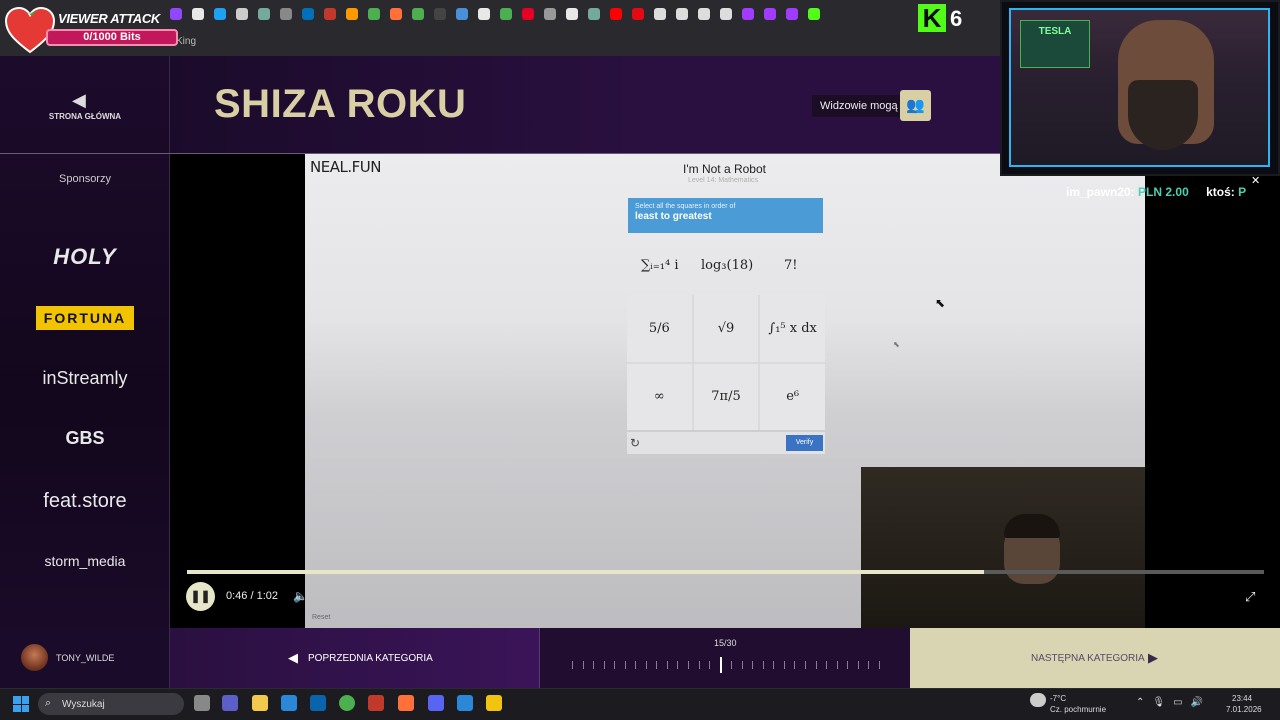  I want to click on kick-favicon-icon, so click(814, 14).